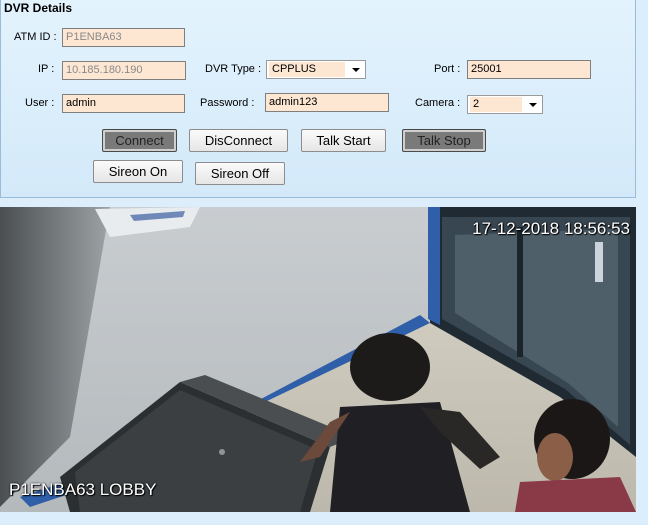  What do you see at coordinates (438, 103) in the screenshot?
I see `camera-label: Camera :` at bounding box center [438, 103].